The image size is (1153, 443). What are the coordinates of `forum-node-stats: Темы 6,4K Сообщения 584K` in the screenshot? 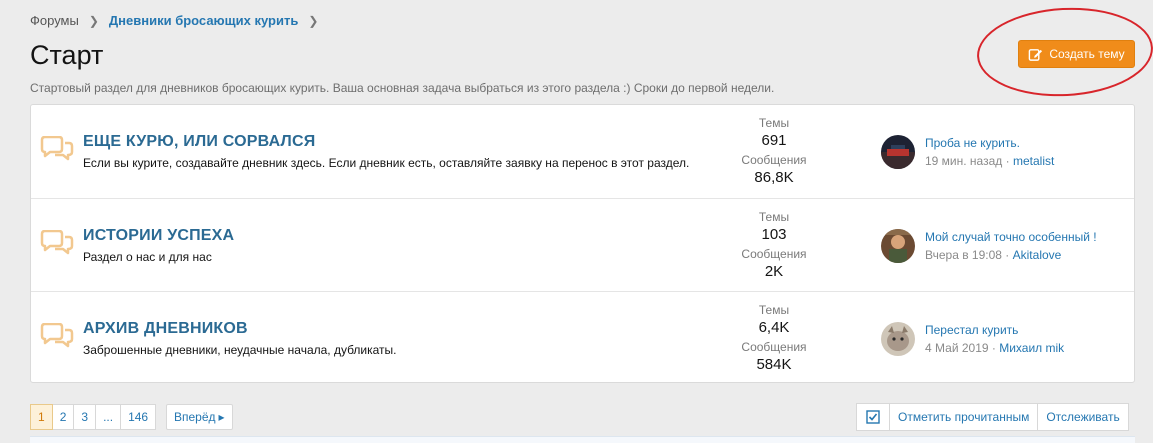 It's located at (774, 340).